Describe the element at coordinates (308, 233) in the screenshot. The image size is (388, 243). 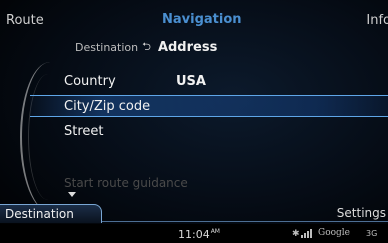
I see `signal-bars-icon` at that location.